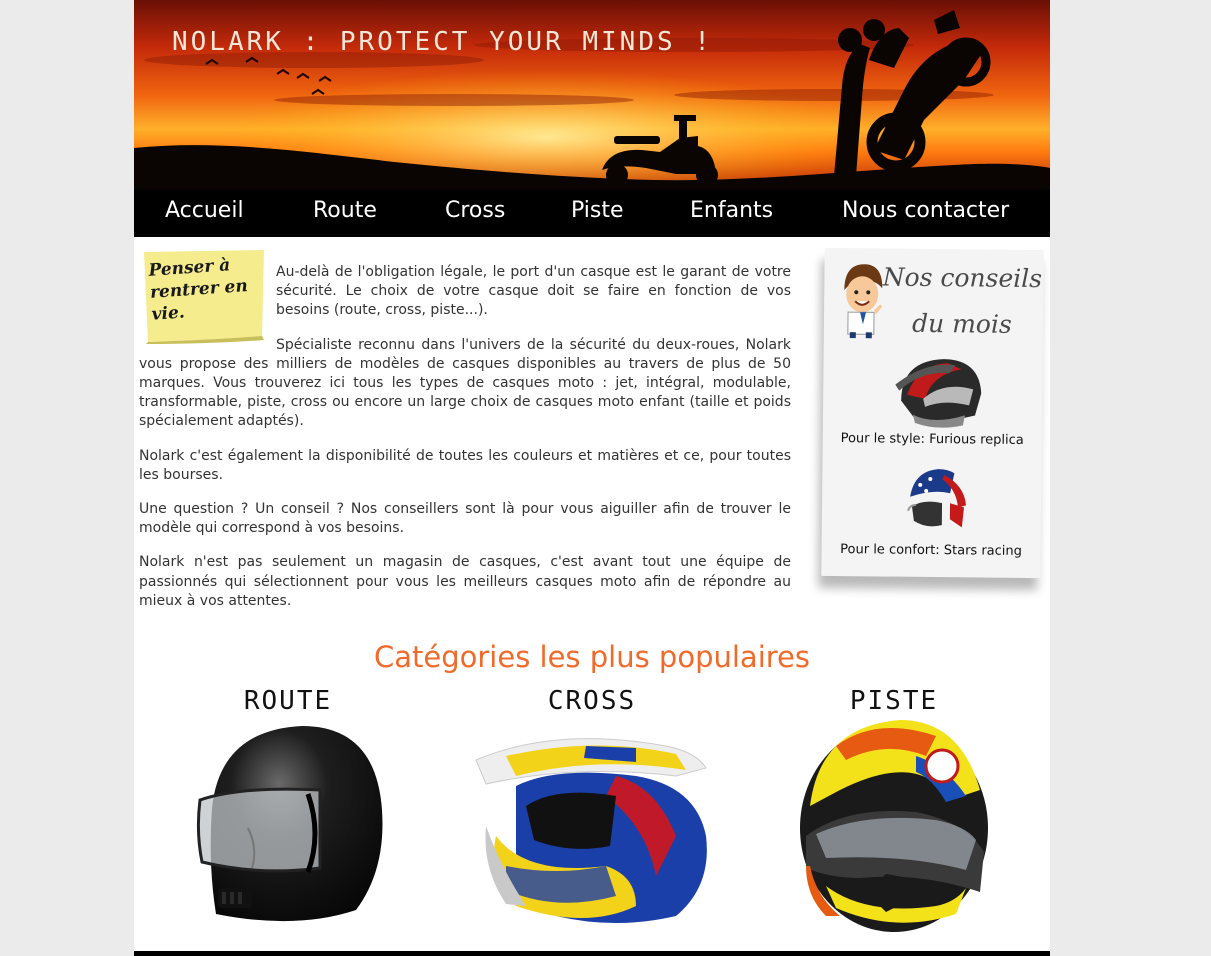 The height and width of the screenshot is (956, 1211). What do you see at coordinates (938, 393) in the screenshot?
I see `furious-replica-helmet-image` at bounding box center [938, 393].